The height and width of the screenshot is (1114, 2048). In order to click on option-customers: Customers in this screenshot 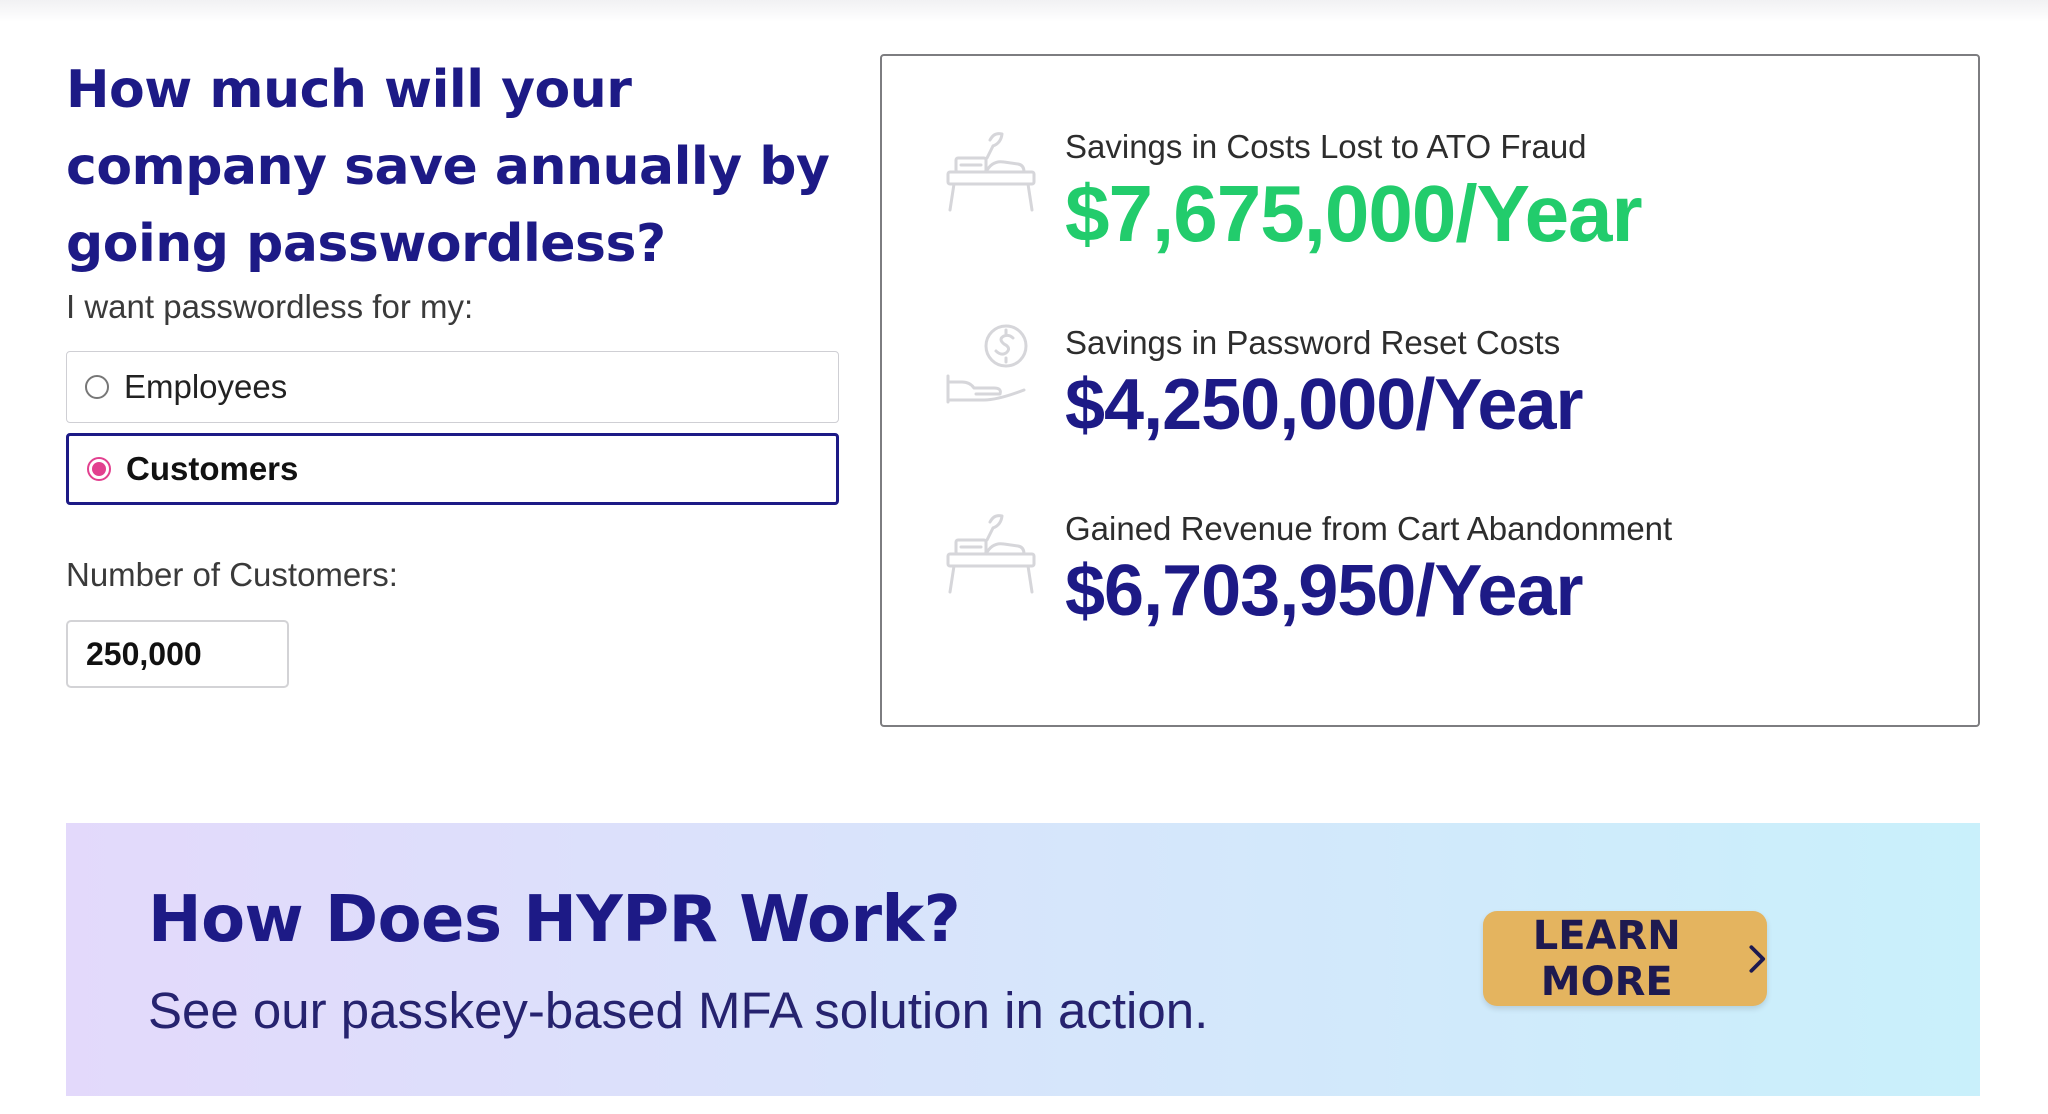, I will do `click(452, 469)`.